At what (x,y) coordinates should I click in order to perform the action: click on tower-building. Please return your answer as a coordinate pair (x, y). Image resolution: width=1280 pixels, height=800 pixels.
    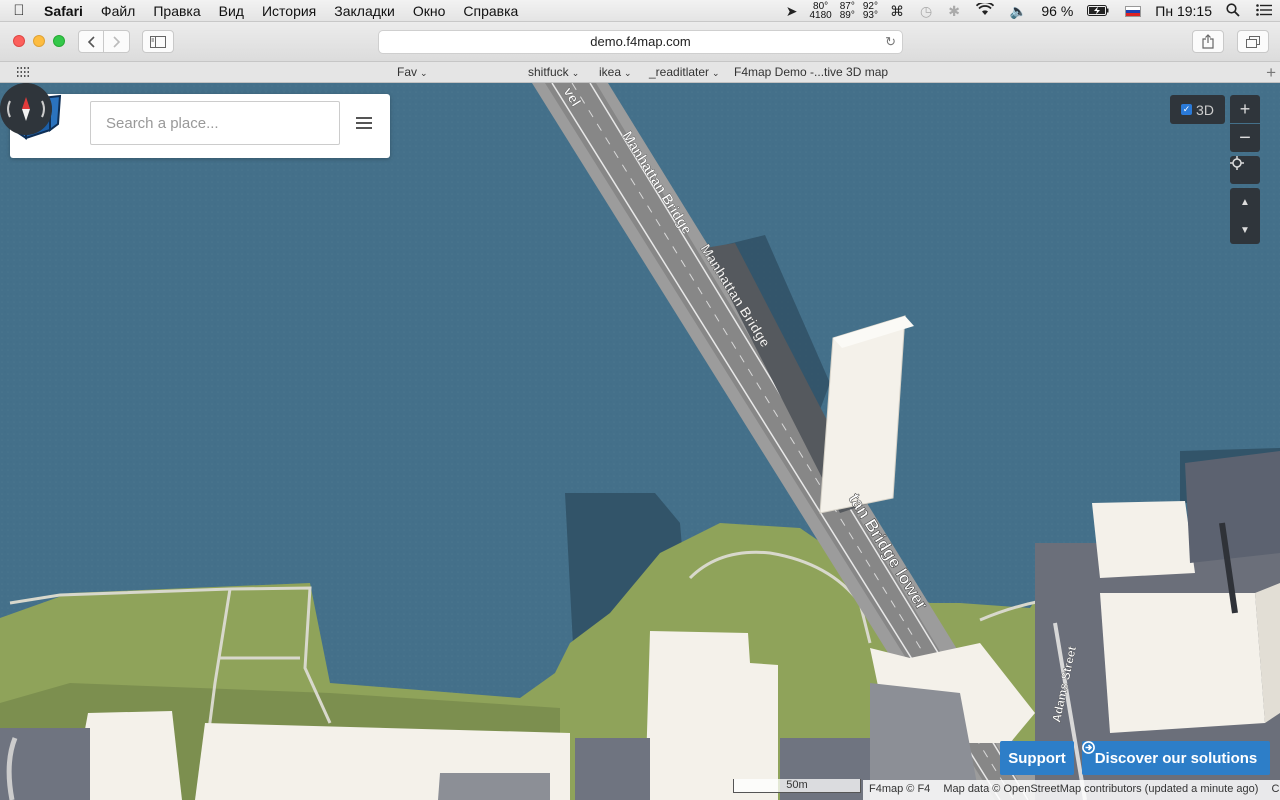
    Looking at the image, I should click on (862, 414).